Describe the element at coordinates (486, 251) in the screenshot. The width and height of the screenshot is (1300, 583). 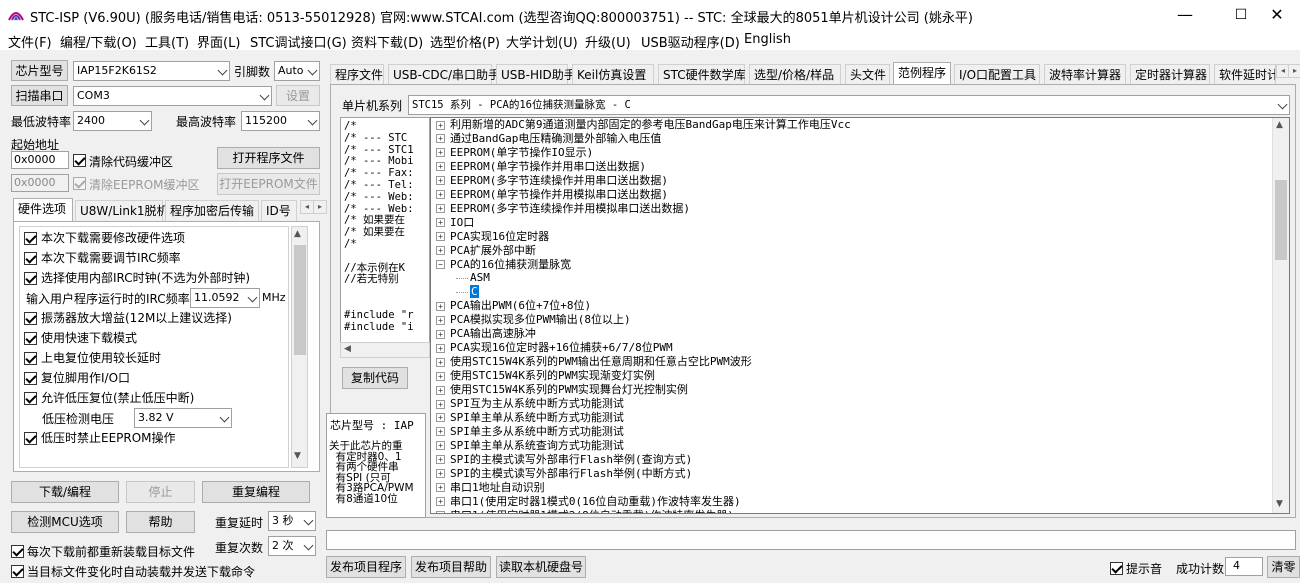
I see `tree-item: + PCA扩展外部中断` at that location.